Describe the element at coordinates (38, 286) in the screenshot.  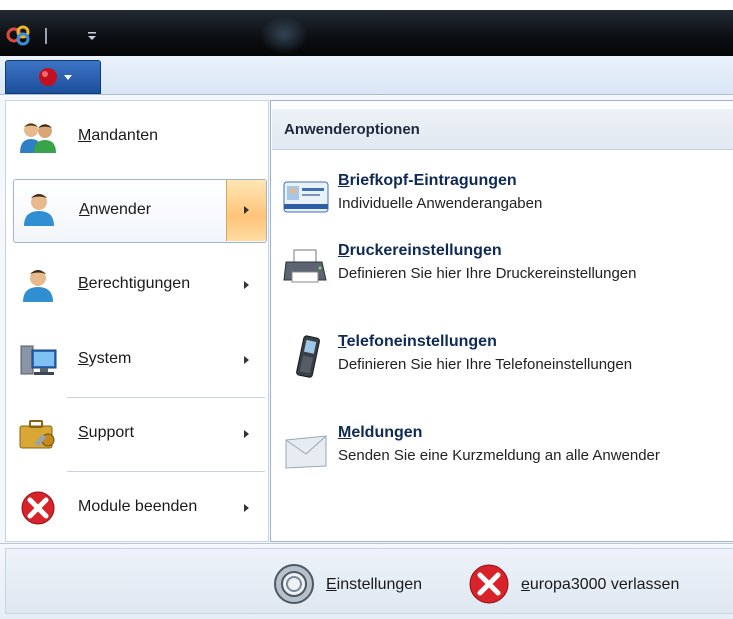
I see `user-permissions-icon` at that location.